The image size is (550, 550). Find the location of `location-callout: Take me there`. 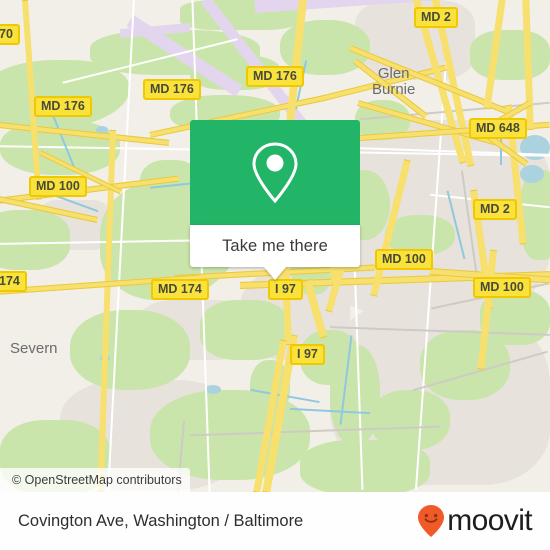

location-callout: Take me there is located at coordinates (275, 200).